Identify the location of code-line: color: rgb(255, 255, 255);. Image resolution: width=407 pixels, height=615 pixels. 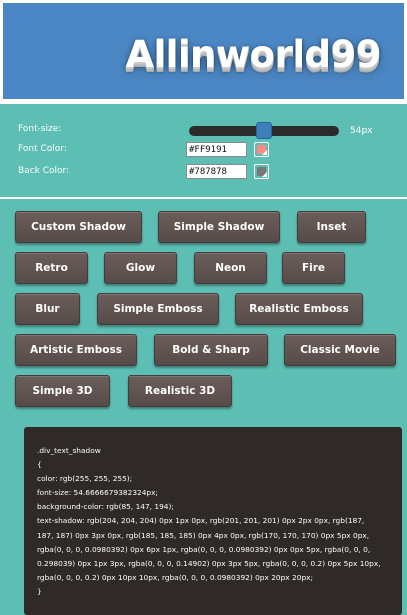
(85, 479).